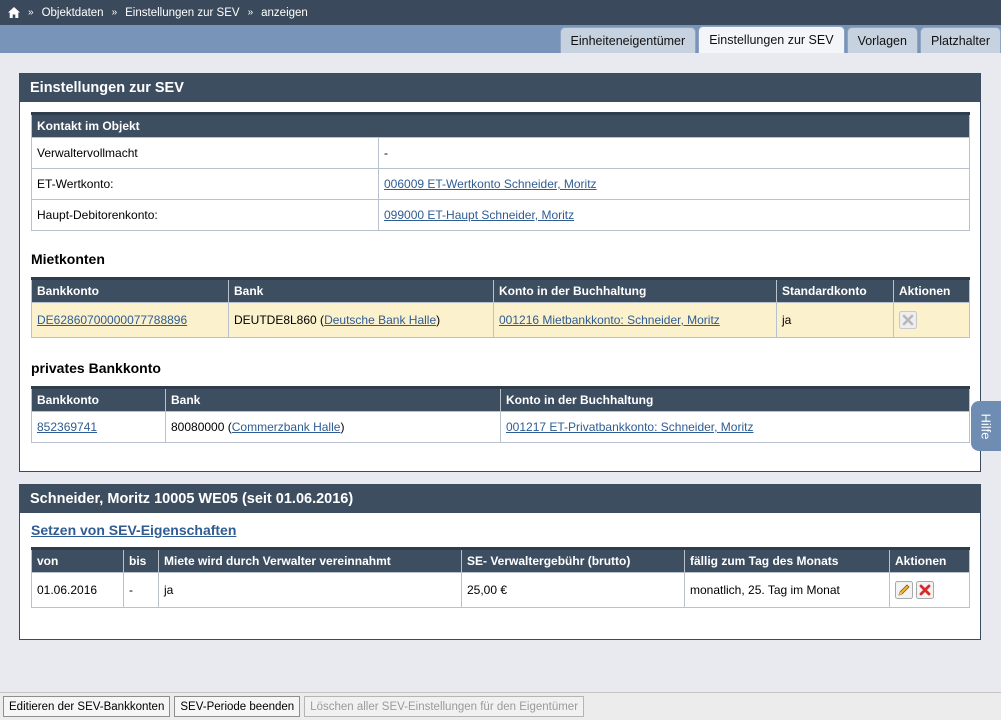  What do you see at coordinates (500, 125) in the screenshot?
I see `contact-table-header: Kontakt im Objekt` at bounding box center [500, 125].